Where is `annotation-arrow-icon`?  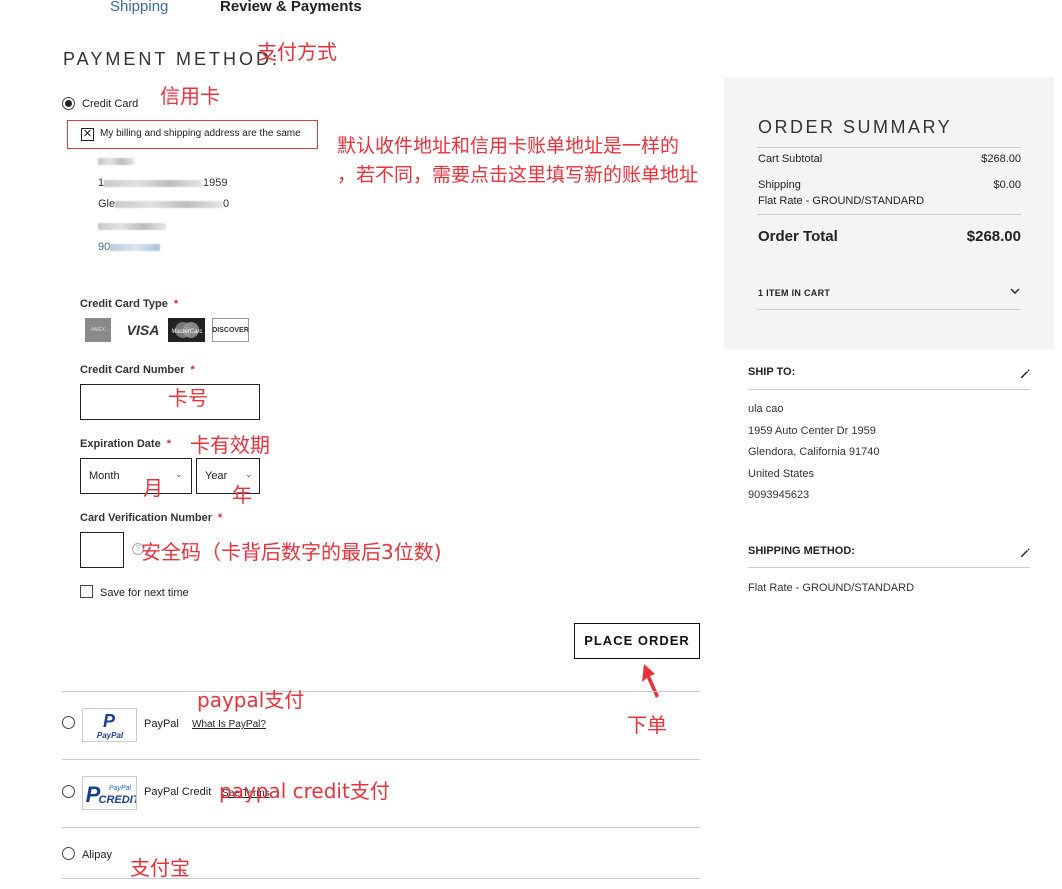
annotation-arrow-icon is located at coordinates (650, 681).